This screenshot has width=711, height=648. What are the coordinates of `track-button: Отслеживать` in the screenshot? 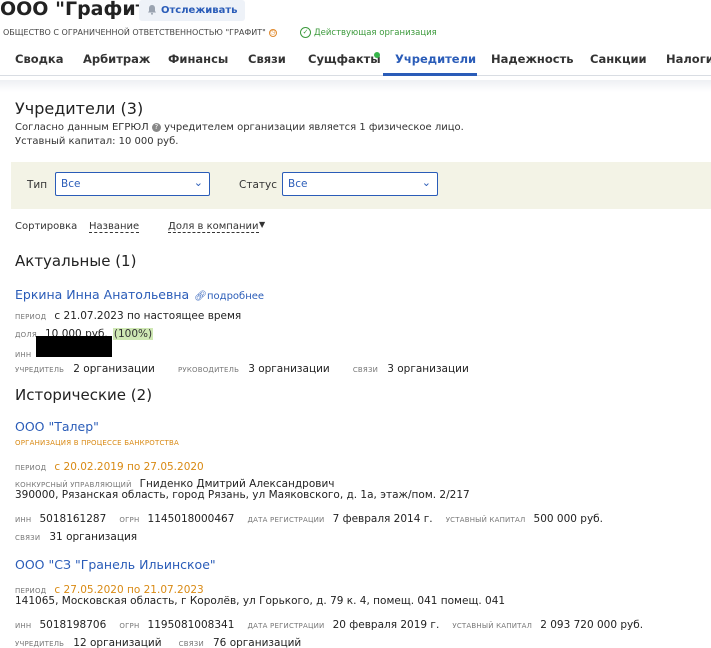 It's located at (192, 10).